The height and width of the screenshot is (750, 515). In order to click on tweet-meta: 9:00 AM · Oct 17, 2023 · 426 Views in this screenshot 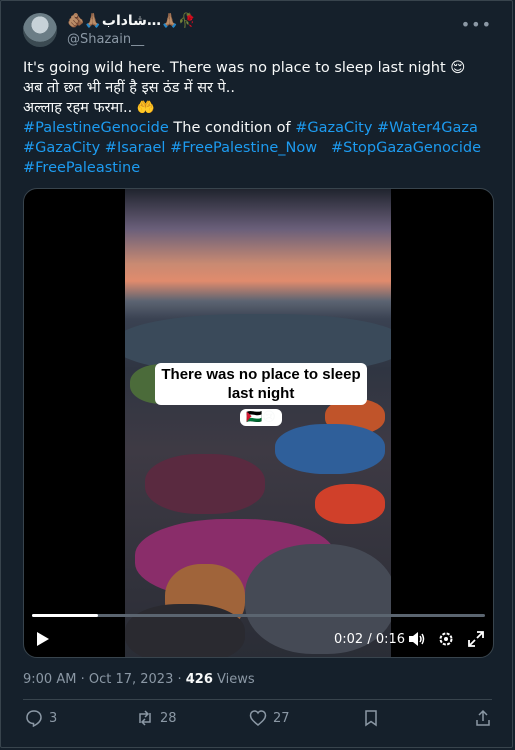, I will do `click(139, 679)`.